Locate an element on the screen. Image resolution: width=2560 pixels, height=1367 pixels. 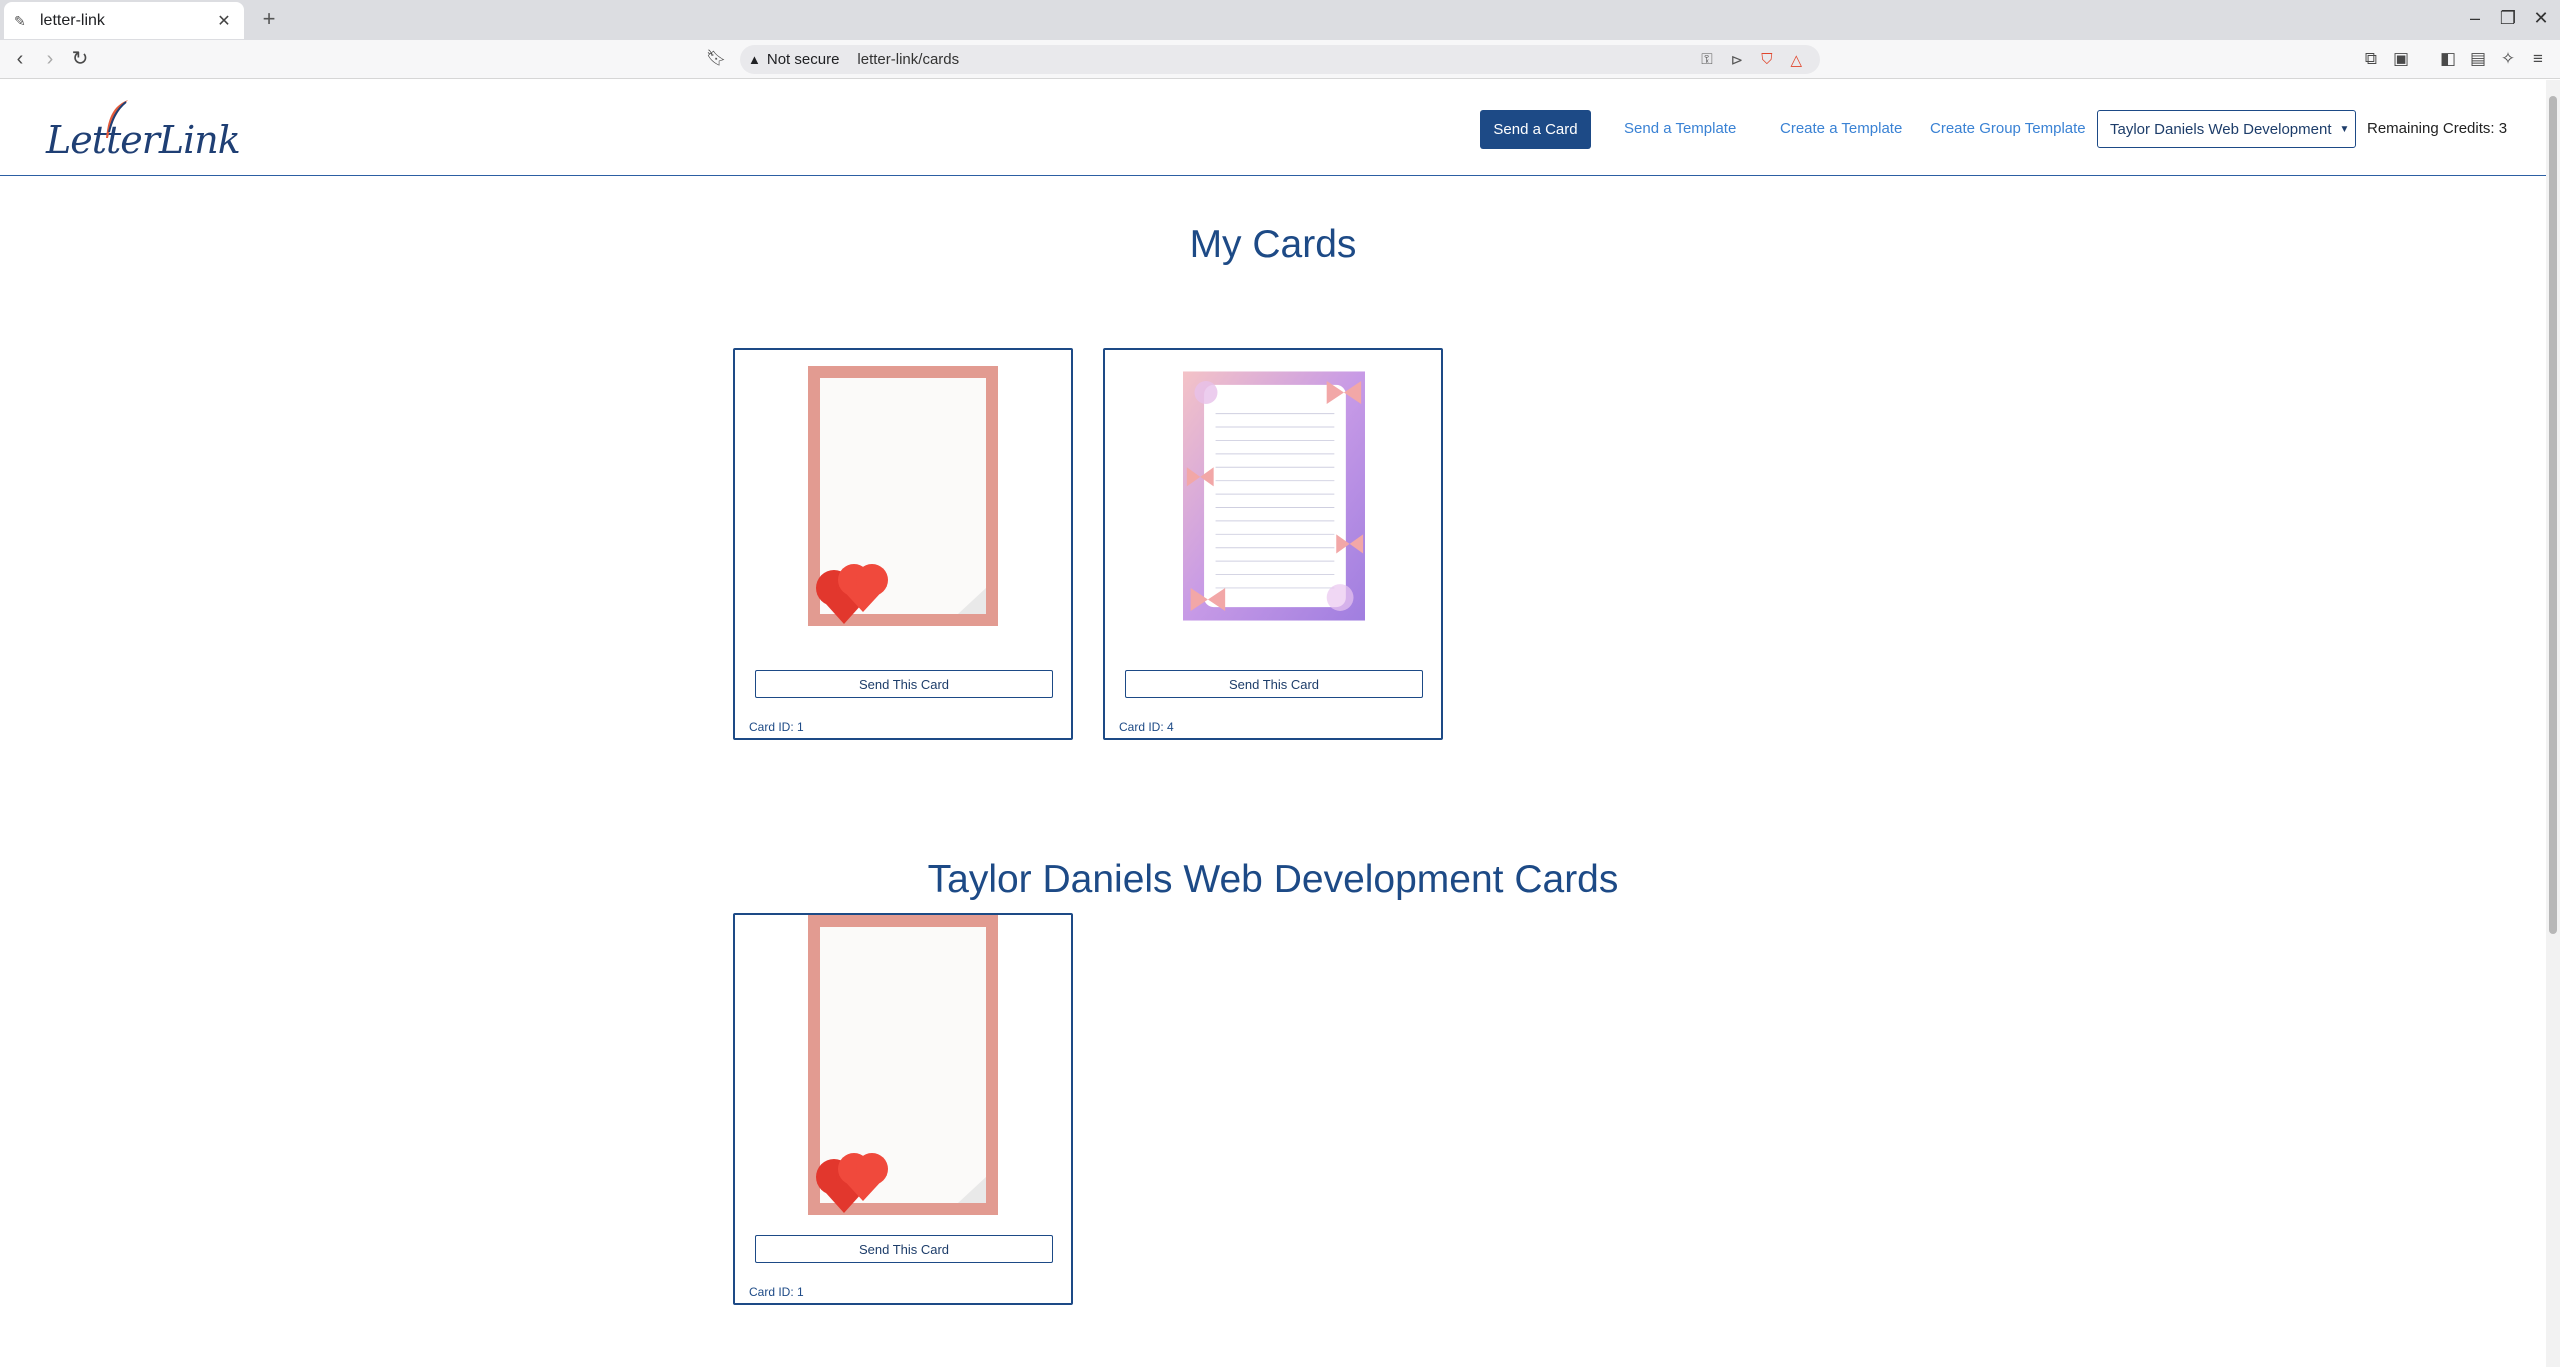
share-icon: ⊳ is located at coordinates (1737, 60).